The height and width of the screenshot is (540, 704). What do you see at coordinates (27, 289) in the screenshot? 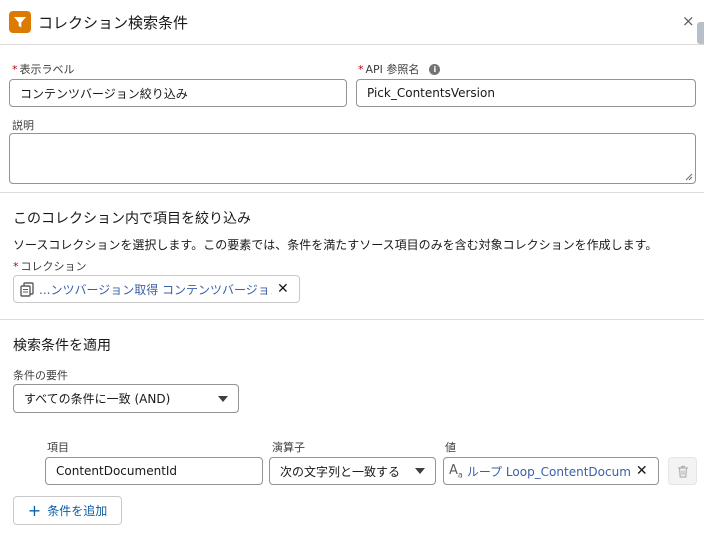
I see `collection-icon` at bounding box center [27, 289].